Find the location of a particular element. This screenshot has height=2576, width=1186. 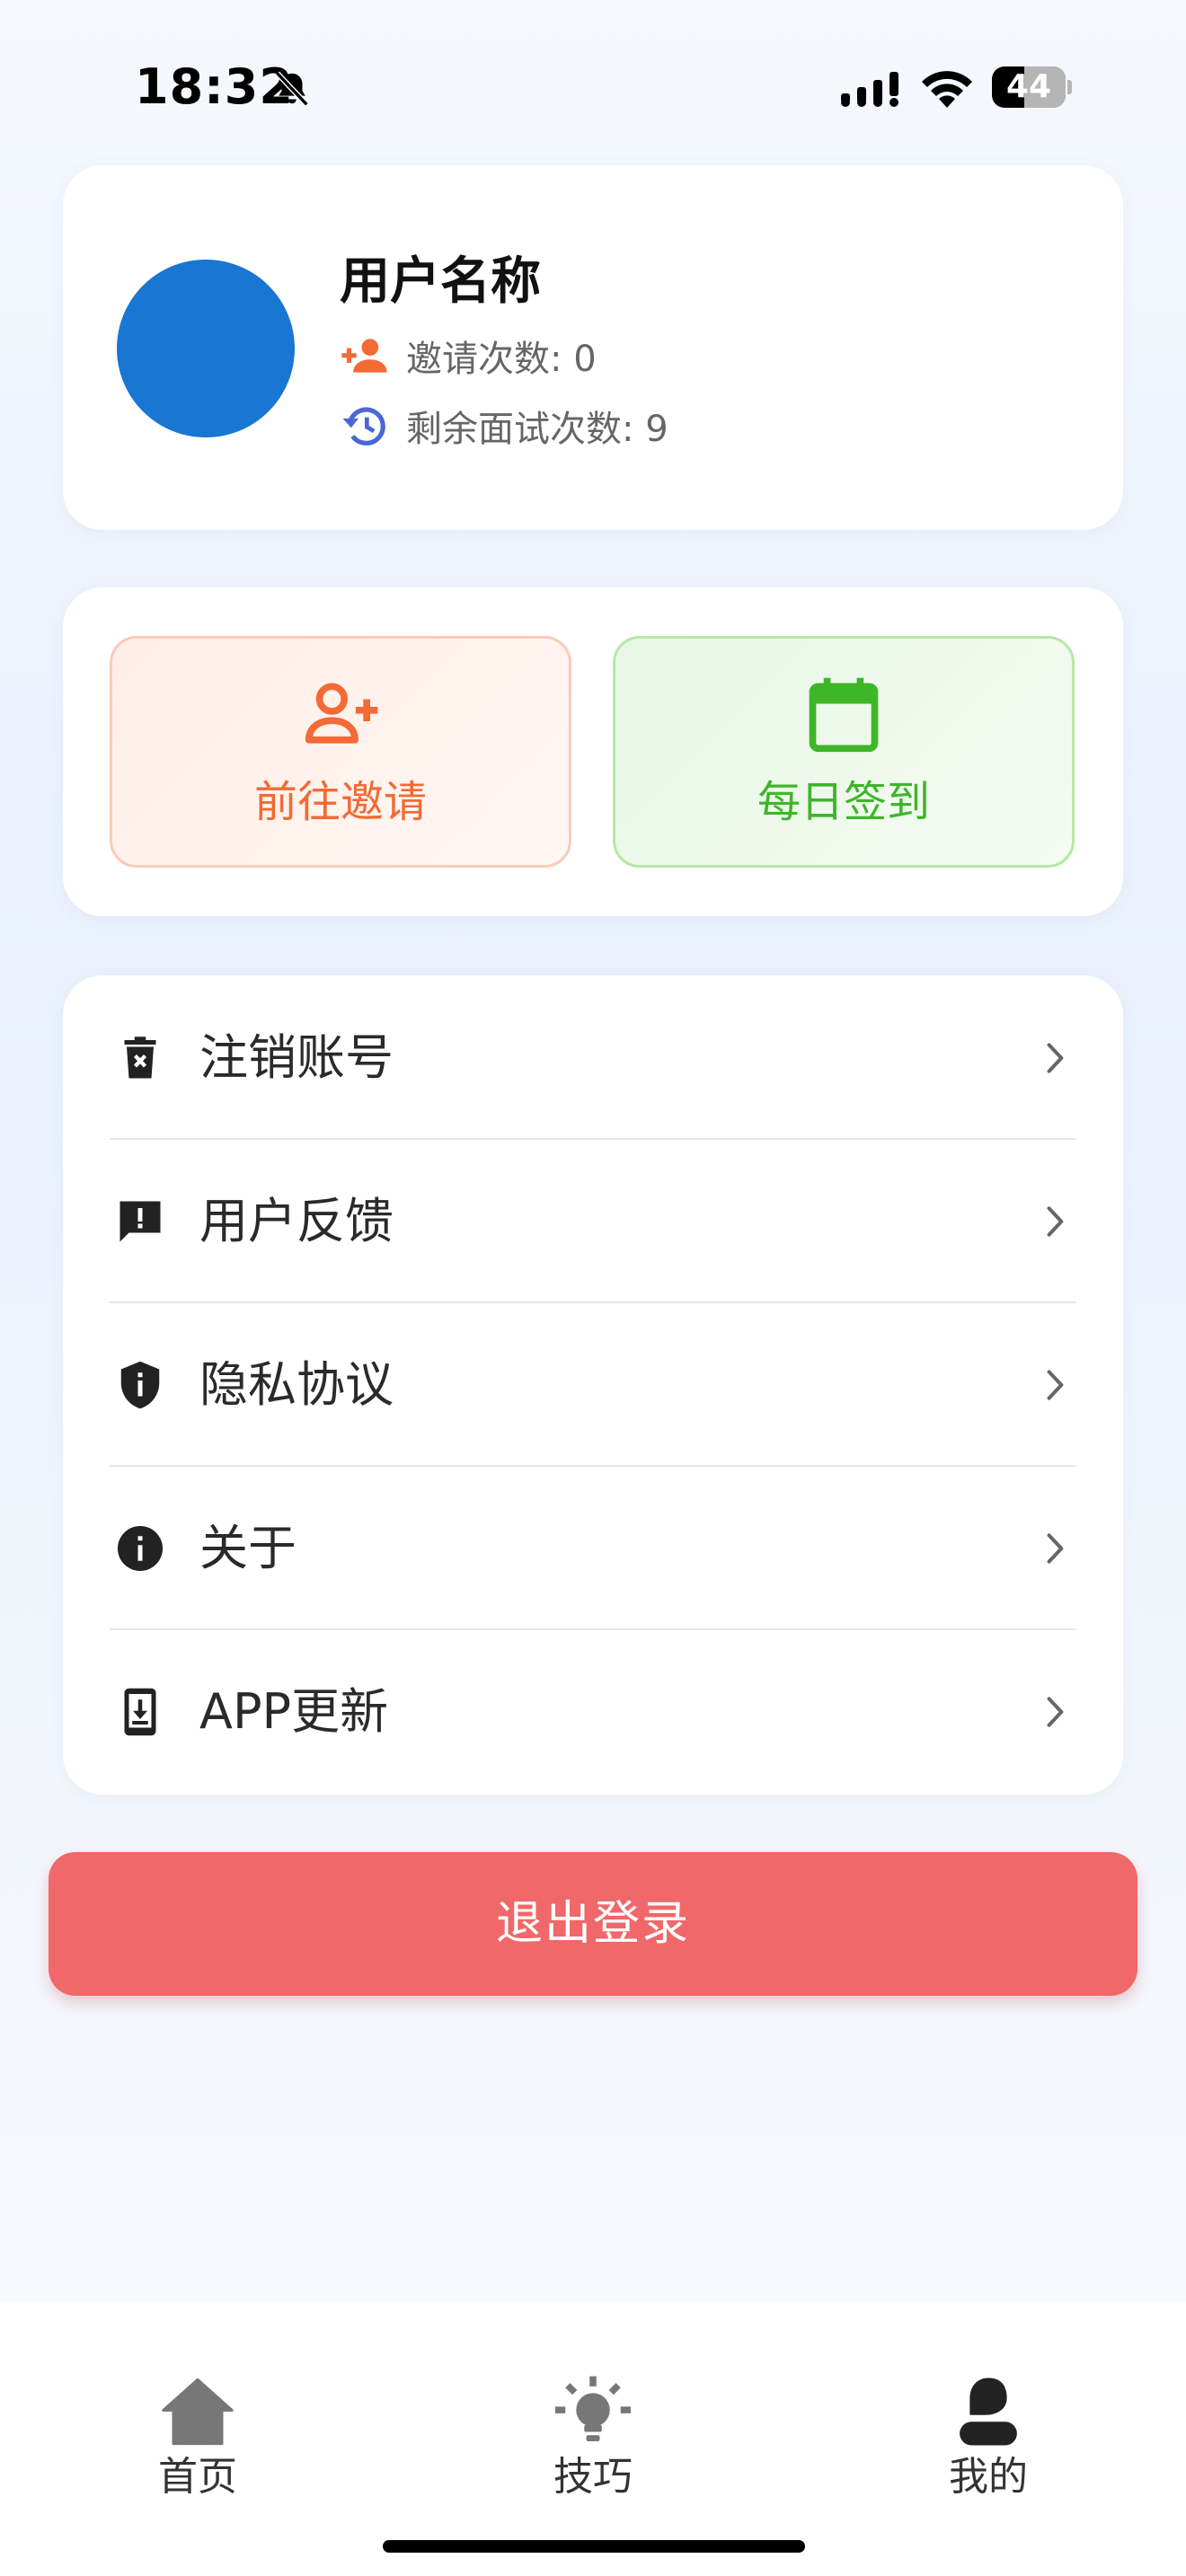

avatar is located at coordinates (206, 348).